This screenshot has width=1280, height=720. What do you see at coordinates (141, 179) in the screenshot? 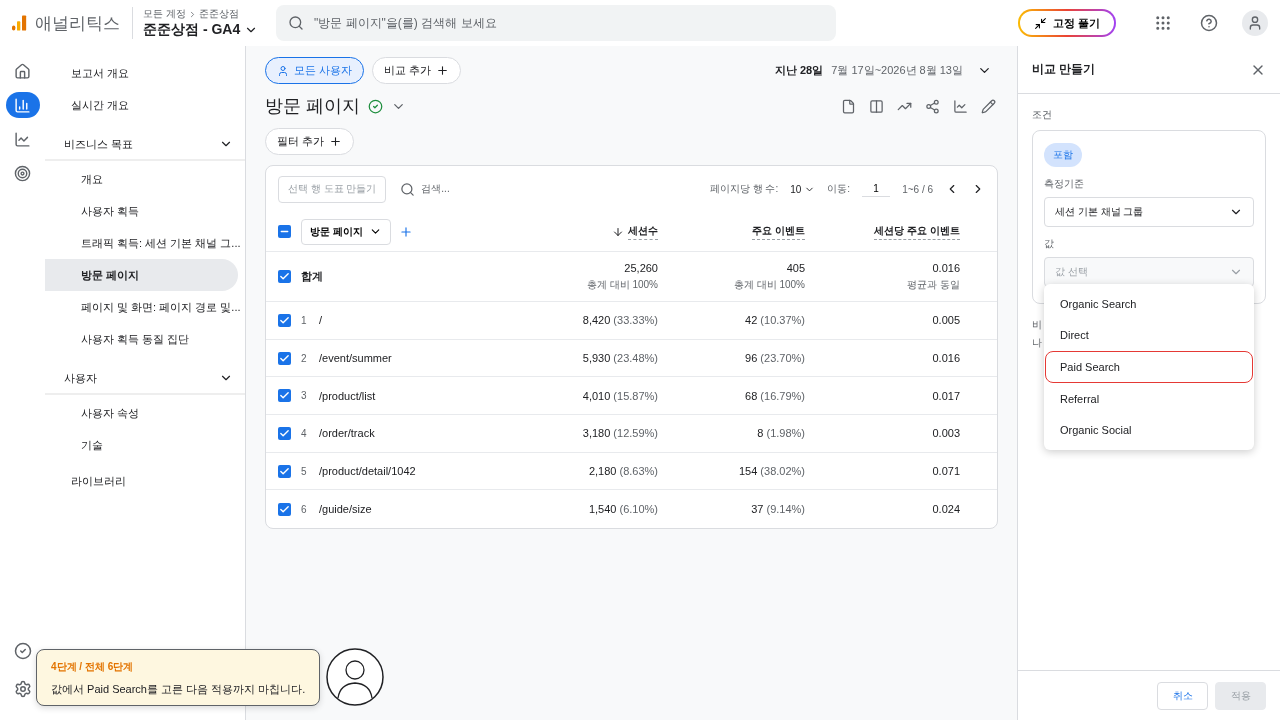
I see `sidebar-item: 개요` at bounding box center [141, 179].